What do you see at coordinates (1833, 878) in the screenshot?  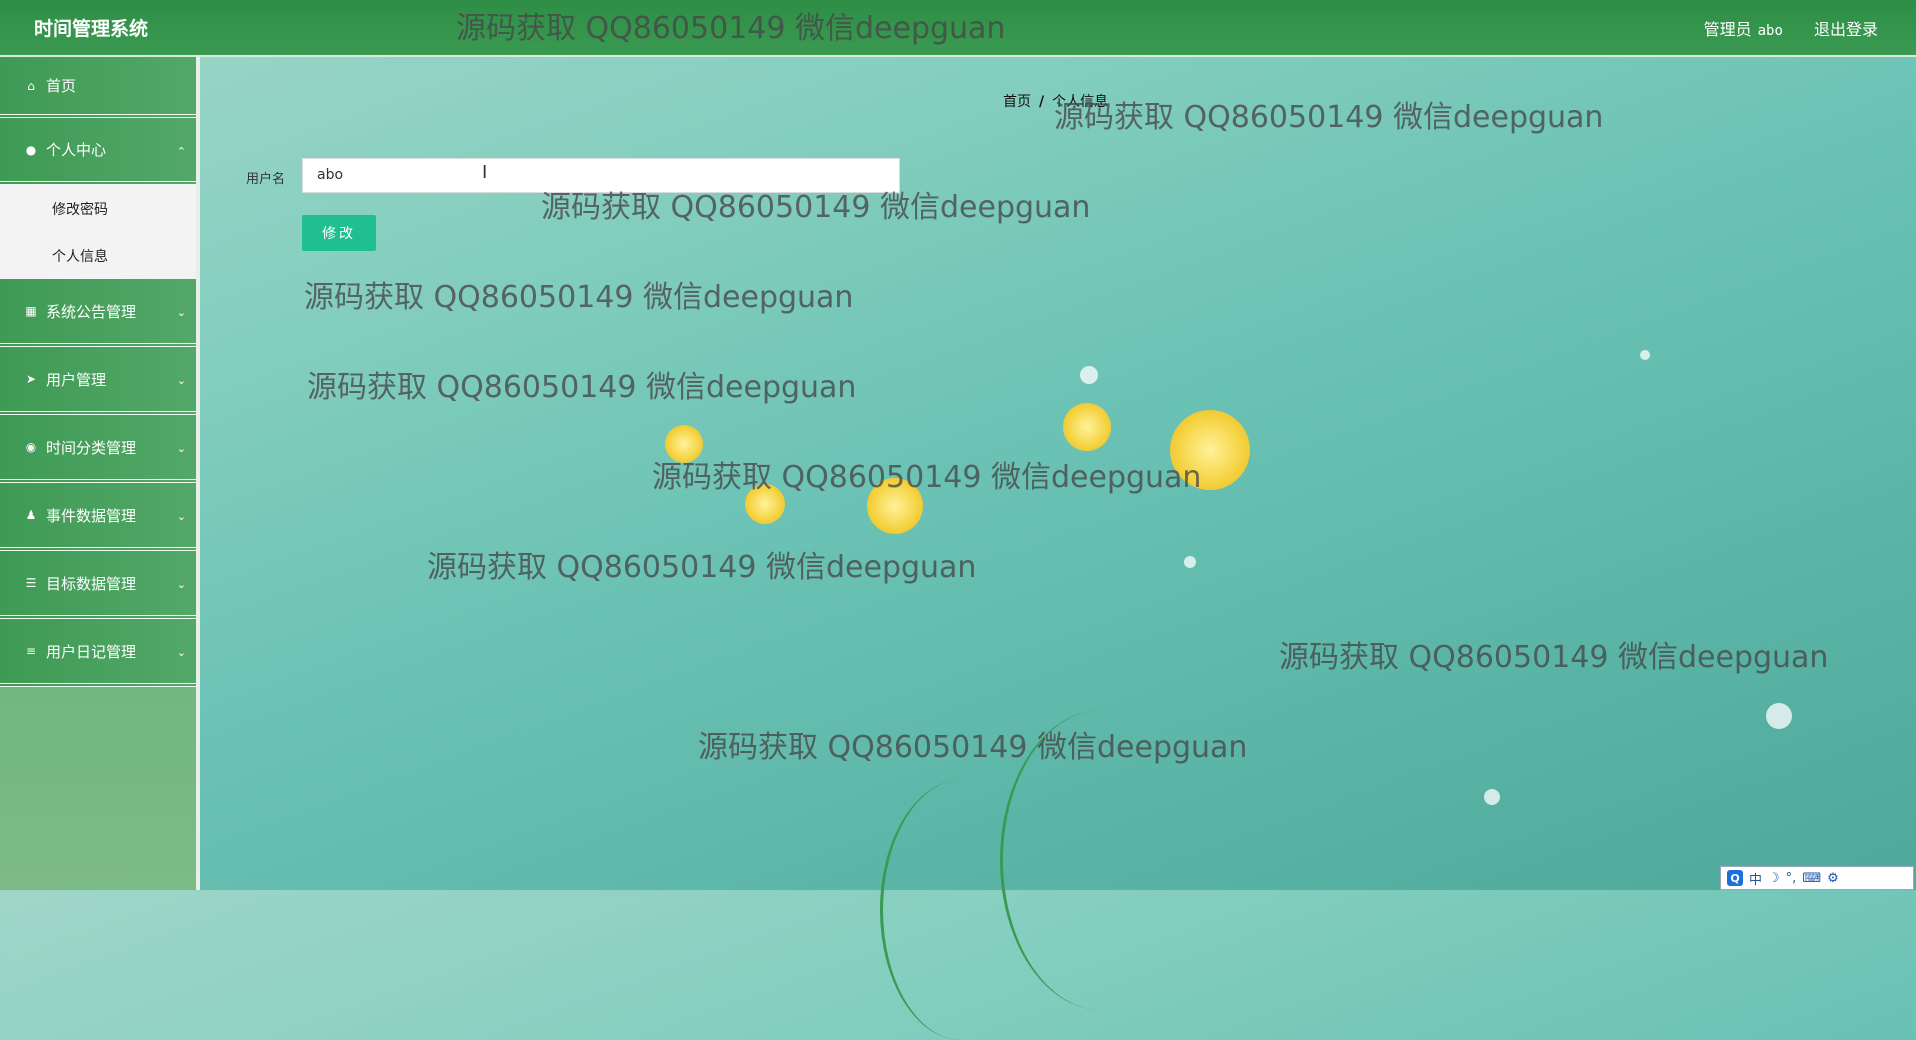 I see `ime-settings-icon: ⚙` at bounding box center [1833, 878].